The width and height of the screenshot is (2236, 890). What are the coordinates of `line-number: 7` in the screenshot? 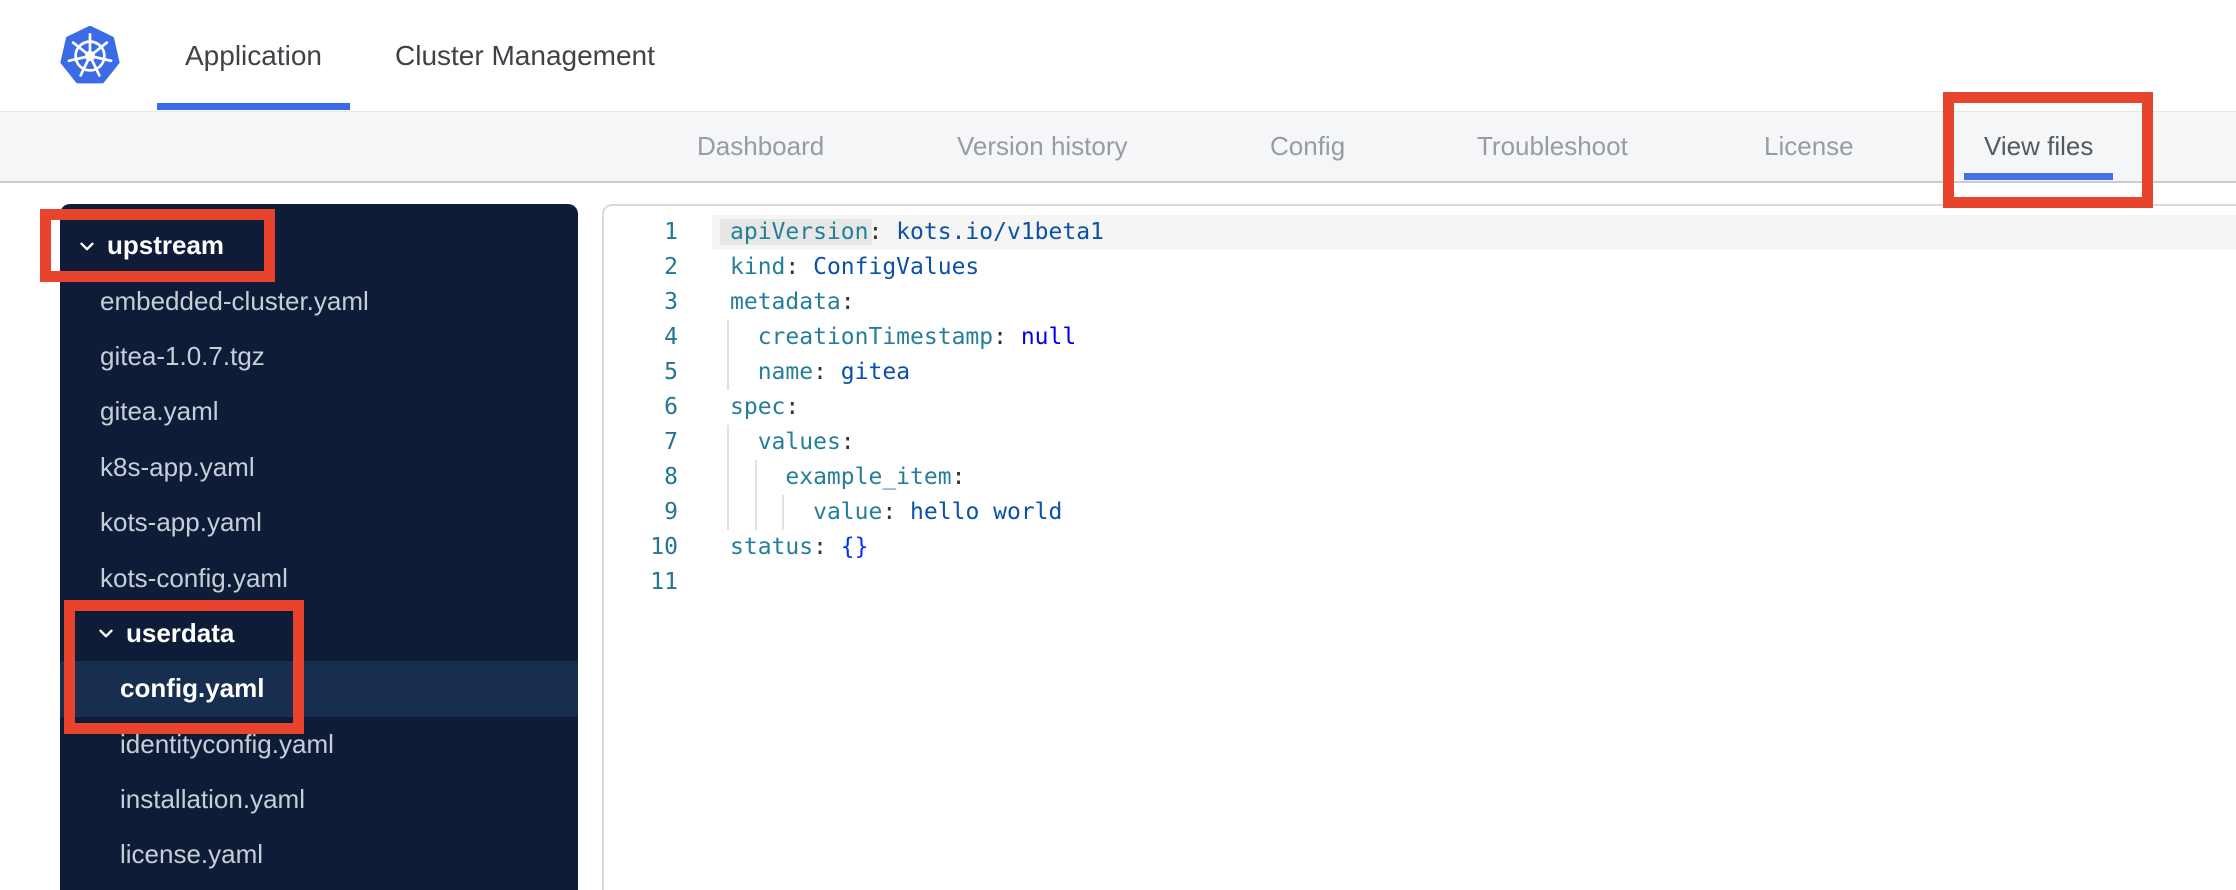 It's located at (641, 442).